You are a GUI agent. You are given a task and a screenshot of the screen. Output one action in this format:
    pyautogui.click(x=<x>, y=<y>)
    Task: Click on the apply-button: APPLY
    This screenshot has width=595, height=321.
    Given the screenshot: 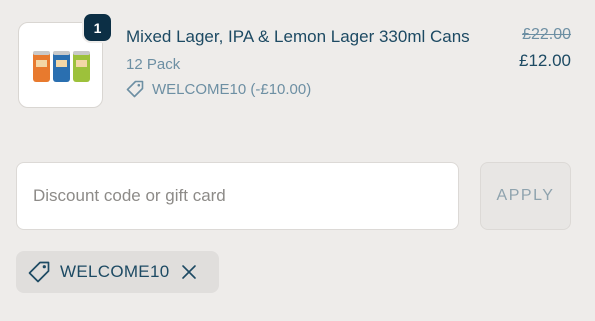 What is the action you would take?
    pyautogui.click(x=525, y=196)
    